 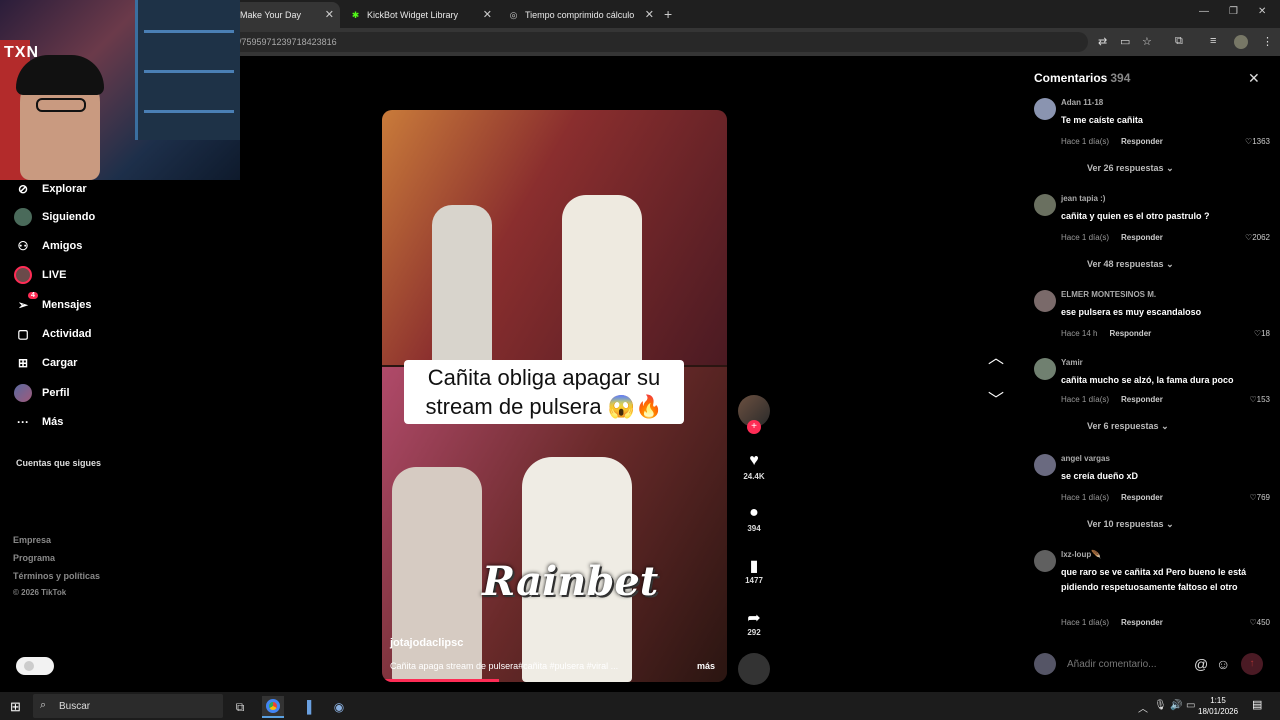 I want to click on tray-chevron-icon: ︿, so click(x=1143, y=707).